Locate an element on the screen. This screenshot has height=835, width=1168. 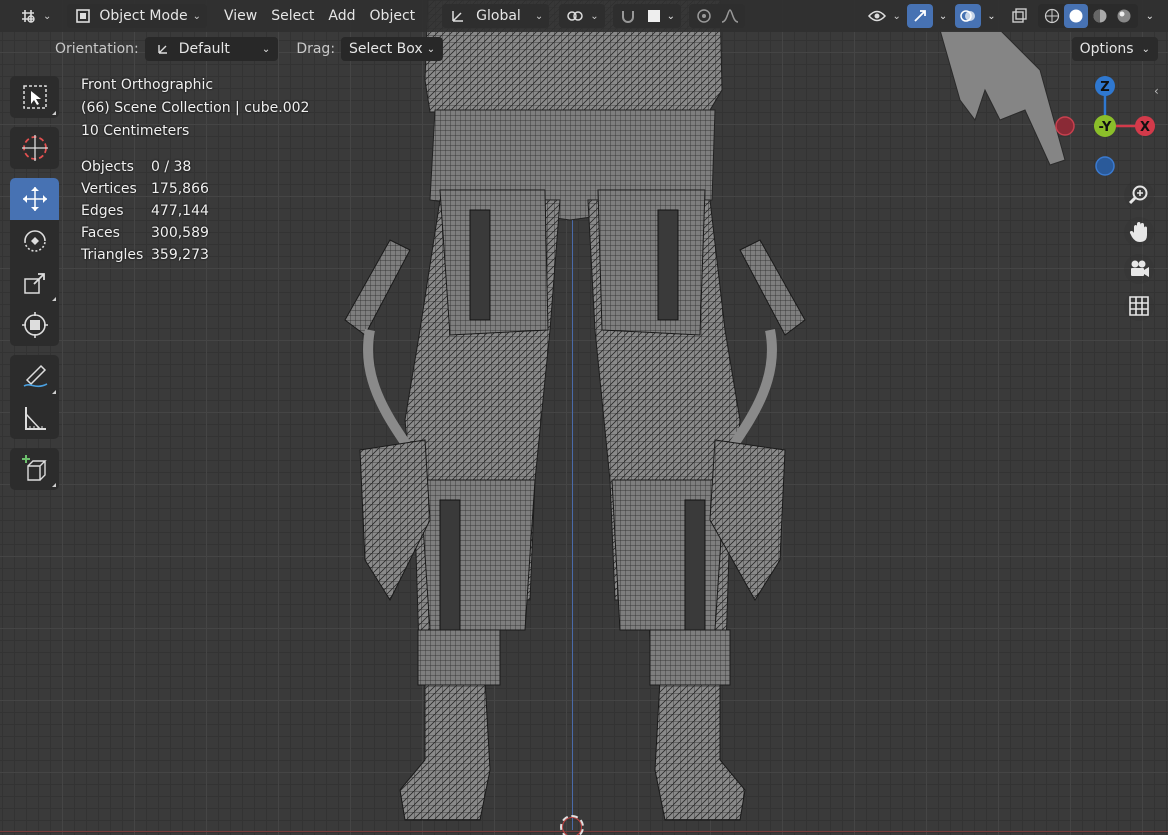
add-cube-tool is located at coordinates (34, 469).